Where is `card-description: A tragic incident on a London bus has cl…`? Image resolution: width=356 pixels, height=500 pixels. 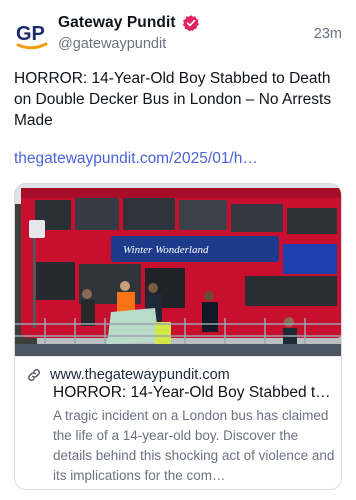 card-description: A tragic incident on a London bus has cl… is located at coordinates (194, 445).